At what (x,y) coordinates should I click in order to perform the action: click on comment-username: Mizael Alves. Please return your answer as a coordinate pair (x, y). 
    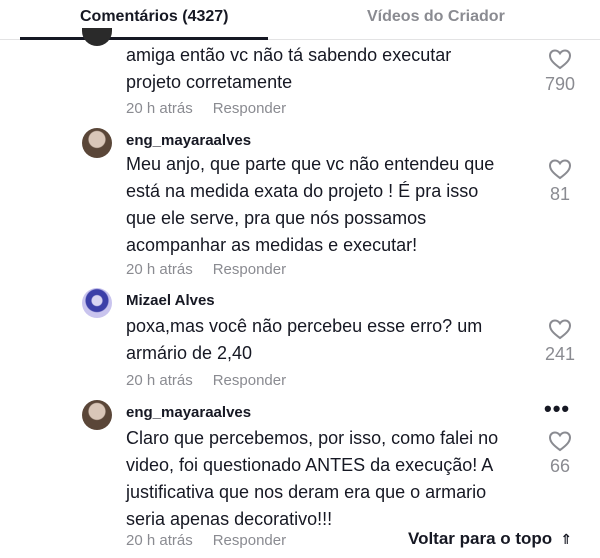
    Looking at the image, I should click on (170, 300).